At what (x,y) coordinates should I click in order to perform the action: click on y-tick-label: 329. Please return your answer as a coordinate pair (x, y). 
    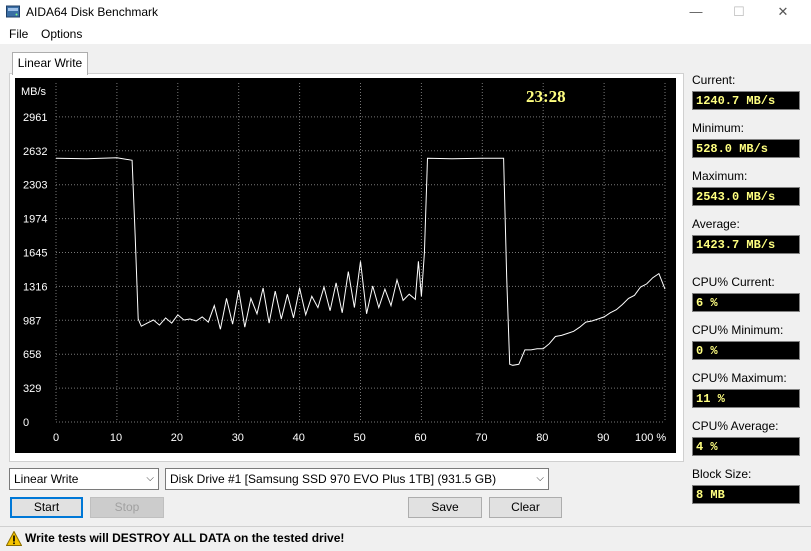
    Looking at the image, I should click on (32, 389).